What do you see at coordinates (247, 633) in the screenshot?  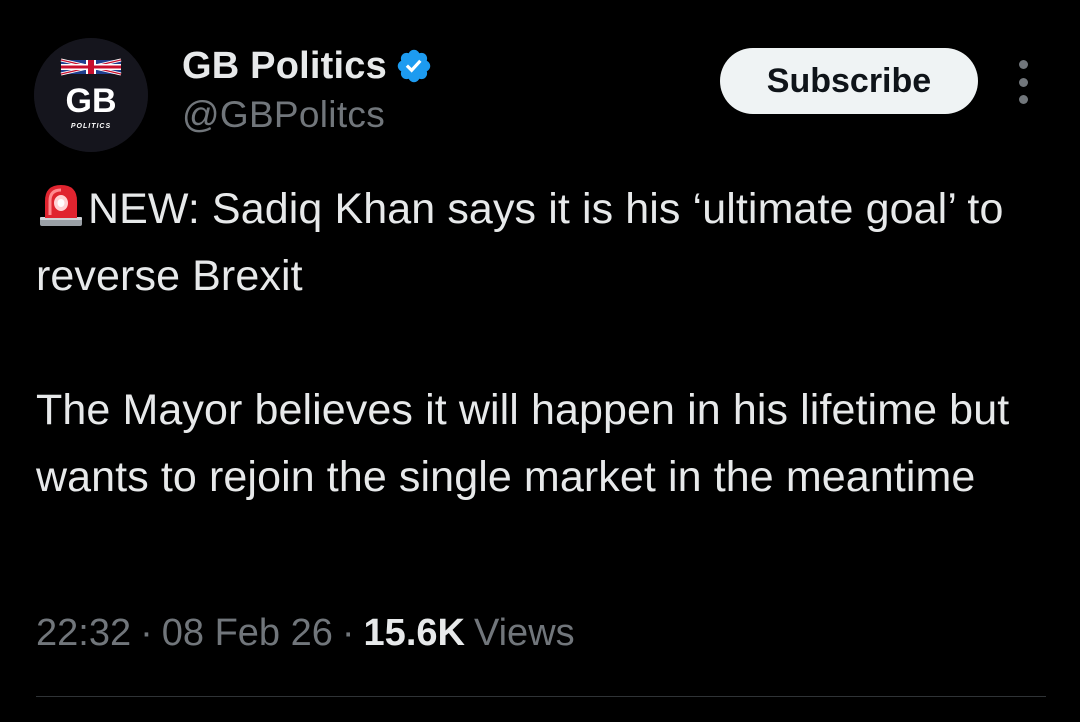 I see `tweet-date: 08 Feb 26` at bounding box center [247, 633].